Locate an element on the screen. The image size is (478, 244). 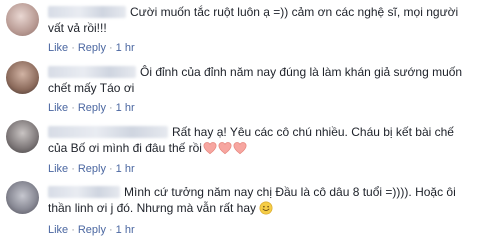
smiley-icon is located at coordinates (266, 208).